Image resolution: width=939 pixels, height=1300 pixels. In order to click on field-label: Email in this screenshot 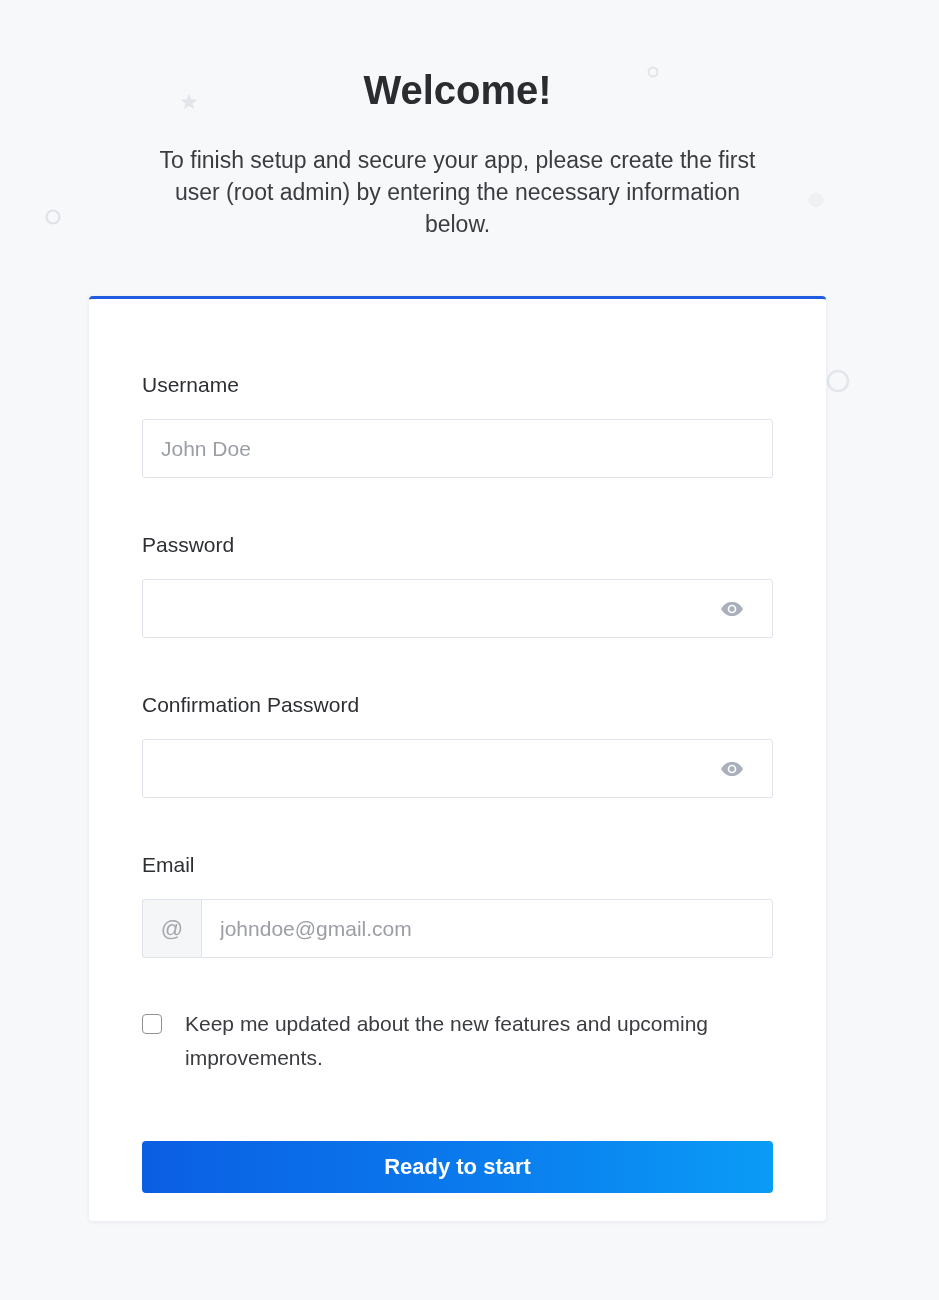, I will do `click(168, 865)`.